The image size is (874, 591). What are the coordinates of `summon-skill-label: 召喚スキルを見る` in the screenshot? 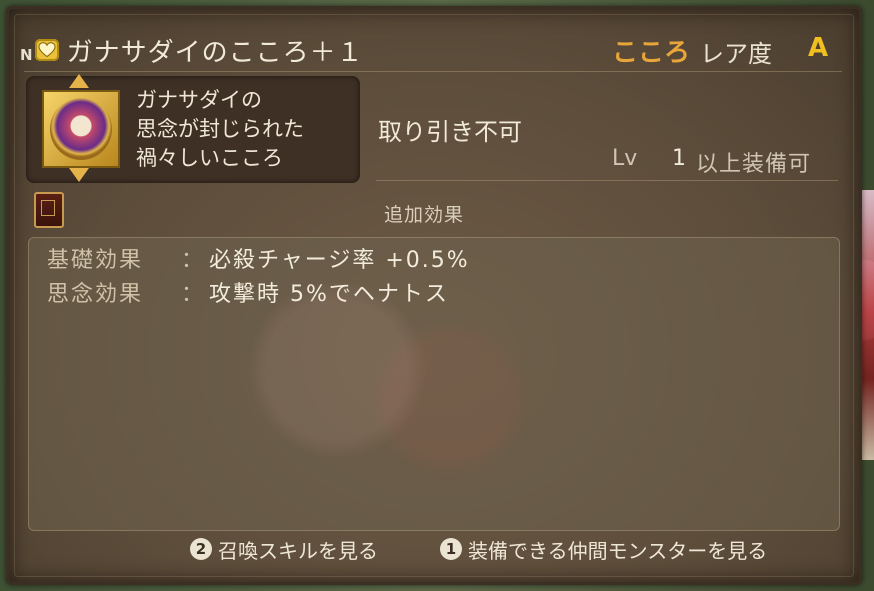 It's located at (298, 550).